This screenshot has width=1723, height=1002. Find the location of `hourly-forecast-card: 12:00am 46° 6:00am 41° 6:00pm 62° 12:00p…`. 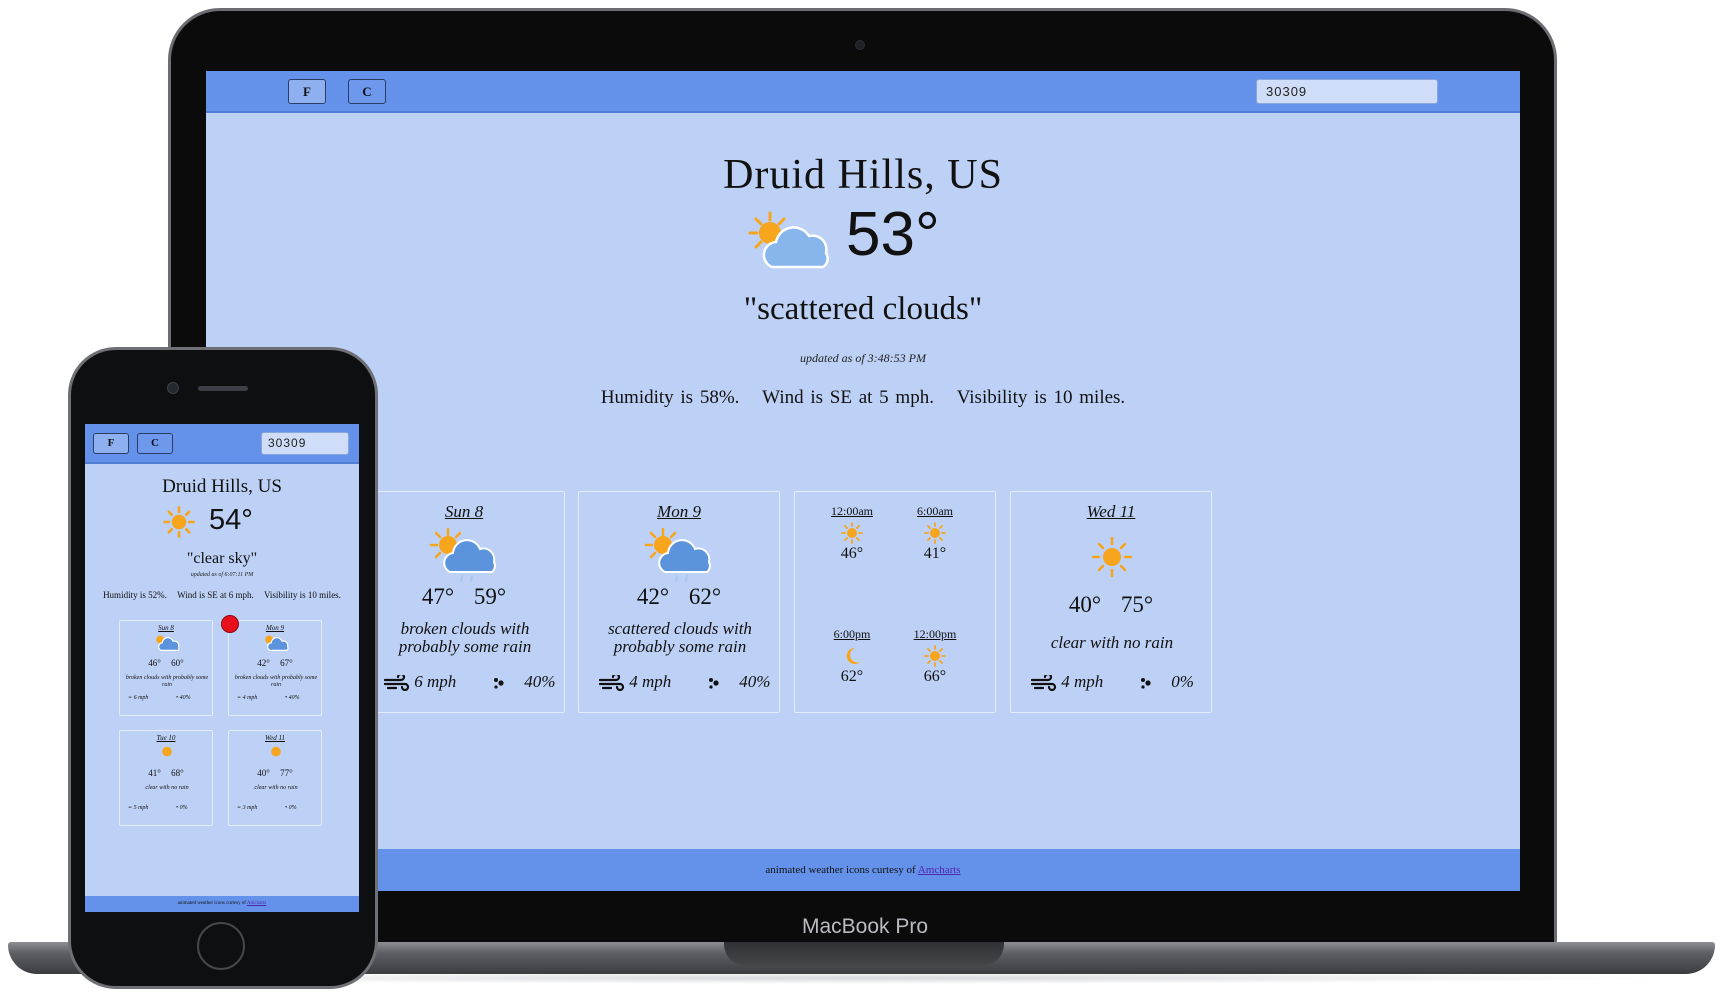

hourly-forecast-card: 12:00am 46° 6:00am 41° 6:00pm 62° 12:00p… is located at coordinates (895, 602).